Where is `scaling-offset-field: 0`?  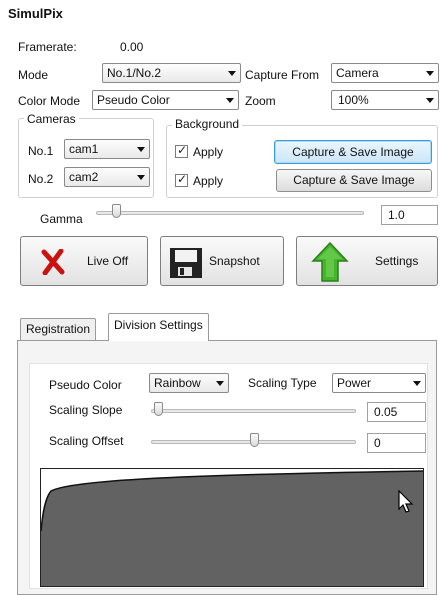 scaling-offset-field: 0 is located at coordinates (396, 443).